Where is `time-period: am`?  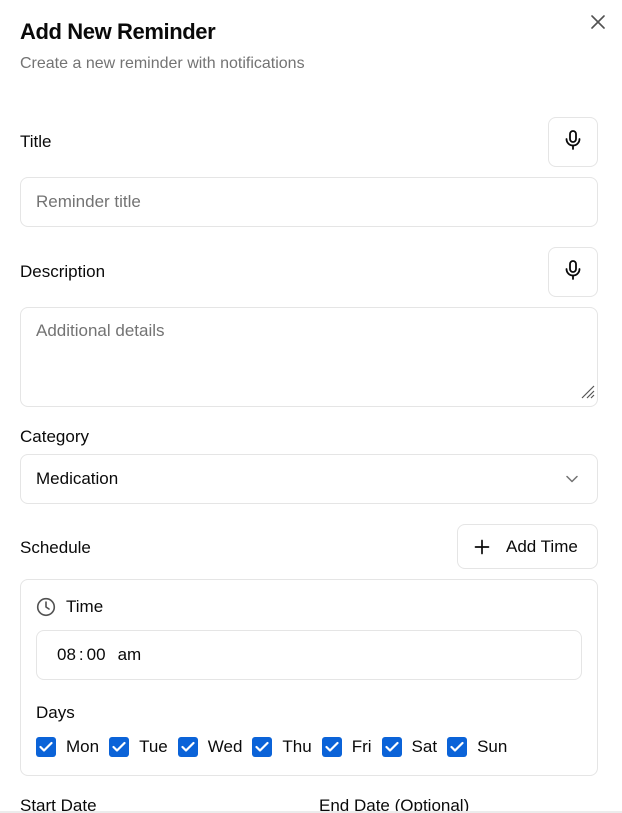
time-period: am is located at coordinates (130, 655).